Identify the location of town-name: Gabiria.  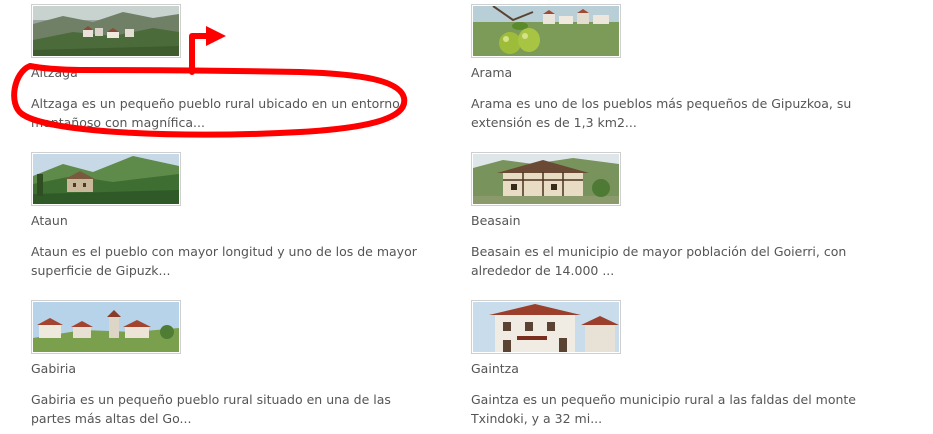
(231, 369).